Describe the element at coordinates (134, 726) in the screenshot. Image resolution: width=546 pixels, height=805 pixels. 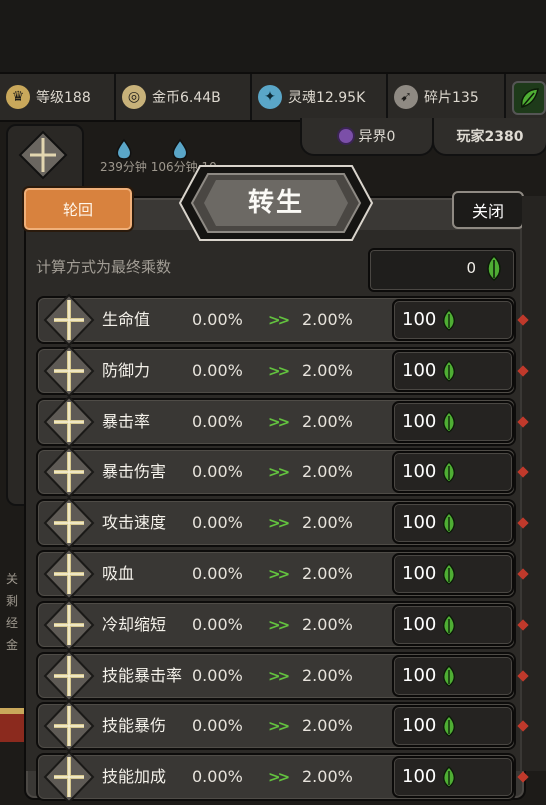
I see `stat-name: 技能暴伤` at that location.